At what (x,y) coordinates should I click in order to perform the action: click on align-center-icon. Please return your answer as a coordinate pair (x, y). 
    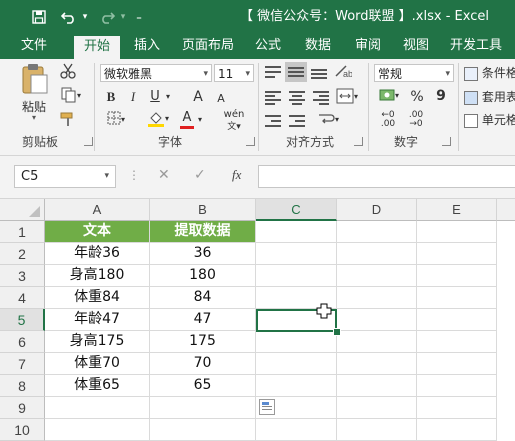
    Looking at the image, I should click on (297, 97).